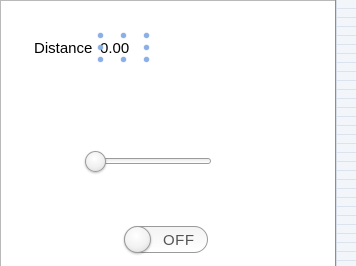 This screenshot has height=266, width=356. What do you see at coordinates (123, 59) in the screenshot?
I see `selection-handle-bottom` at bounding box center [123, 59].